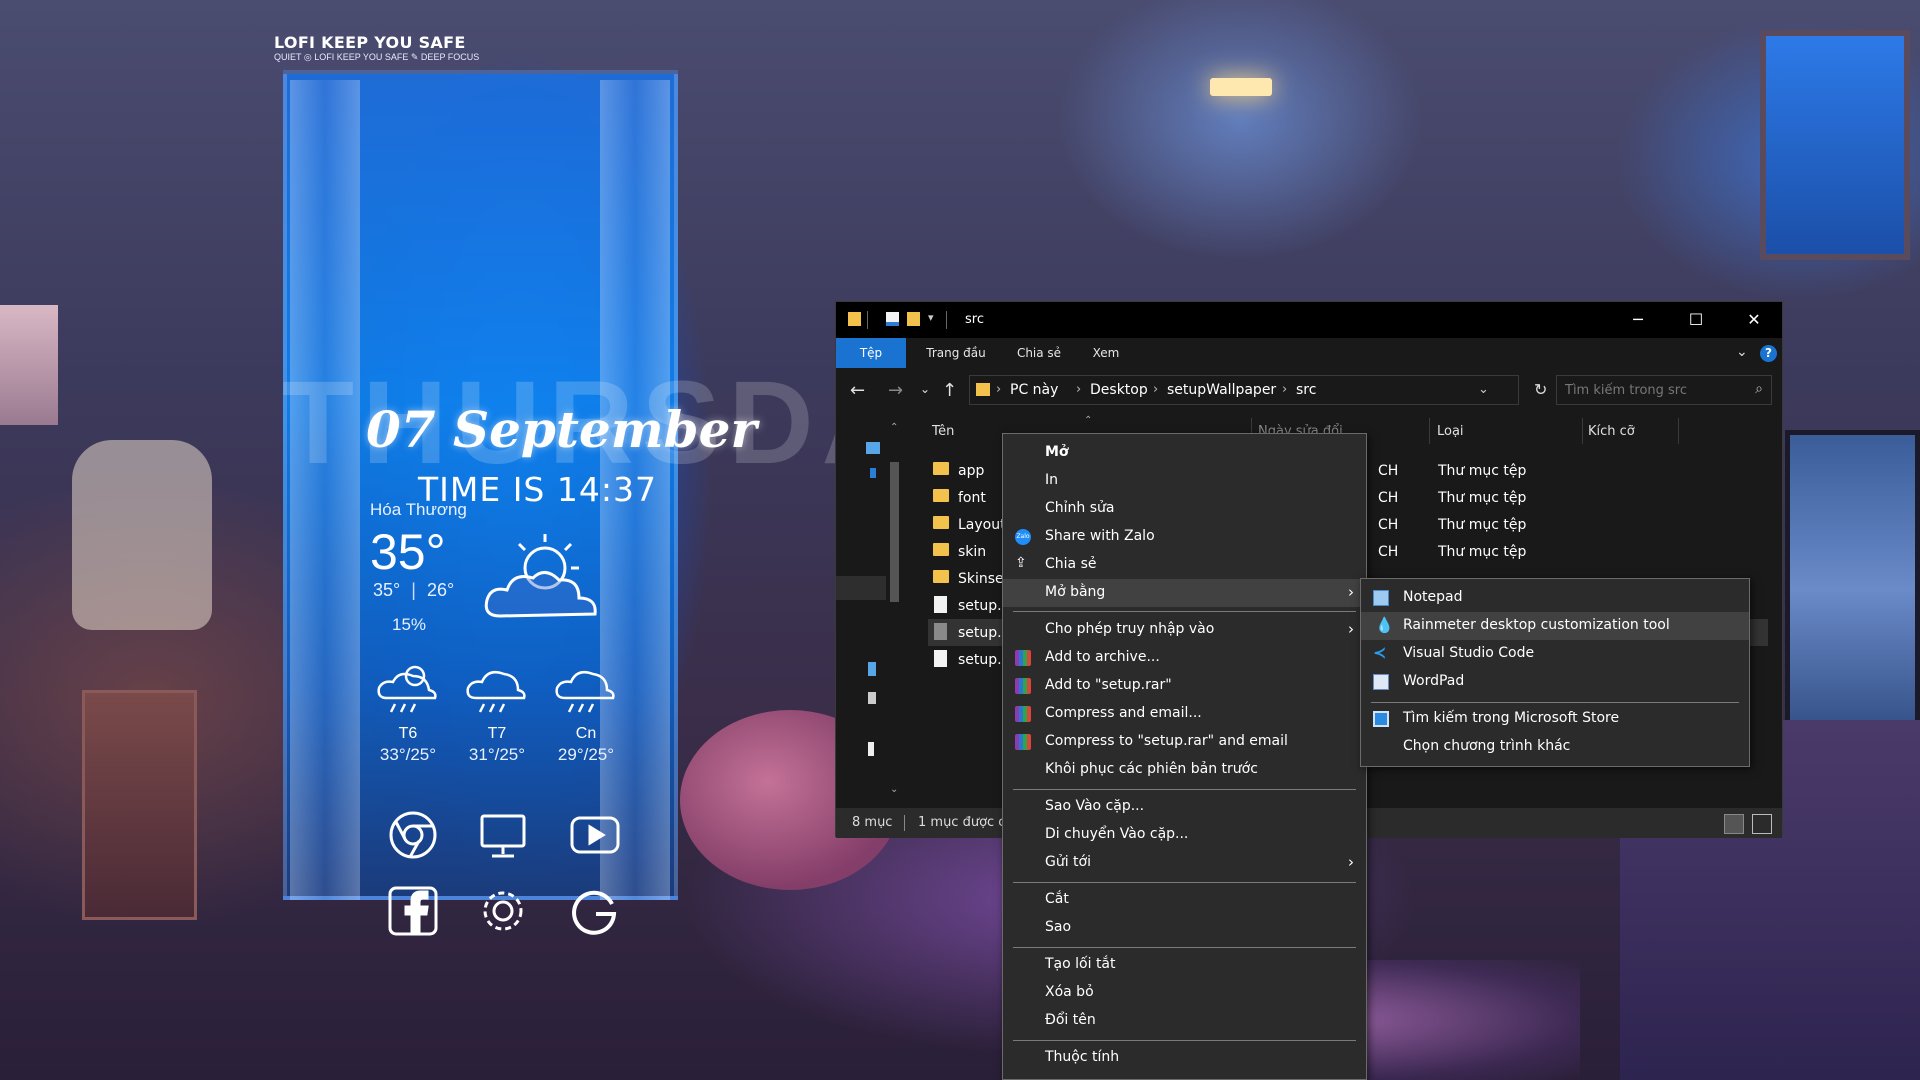 The height and width of the screenshot is (1080, 1920). Describe the element at coordinates (1450, 431) in the screenshot. I see `column-type: Loại` at that location.